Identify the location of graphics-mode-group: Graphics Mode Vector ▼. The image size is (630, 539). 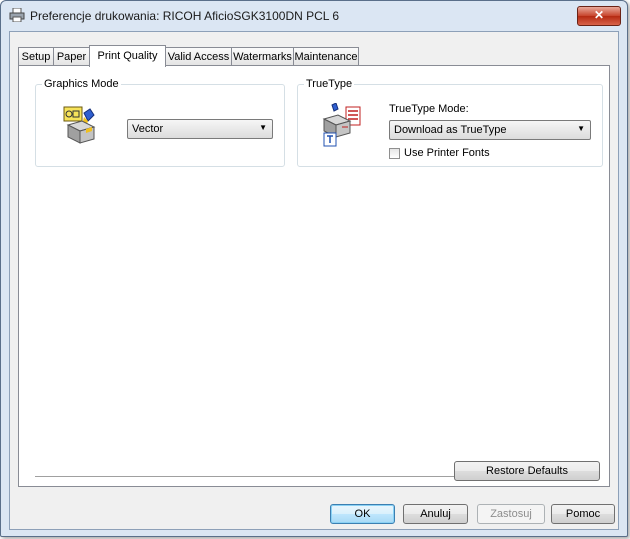
(160, 122).